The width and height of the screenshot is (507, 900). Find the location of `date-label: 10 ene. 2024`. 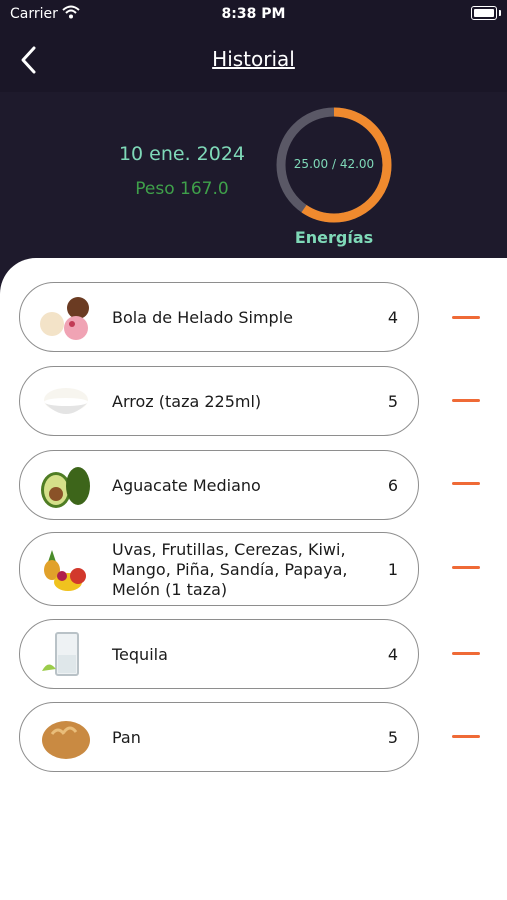

date-label: 10 ene. 2024 is located at coordinates (182, 154).